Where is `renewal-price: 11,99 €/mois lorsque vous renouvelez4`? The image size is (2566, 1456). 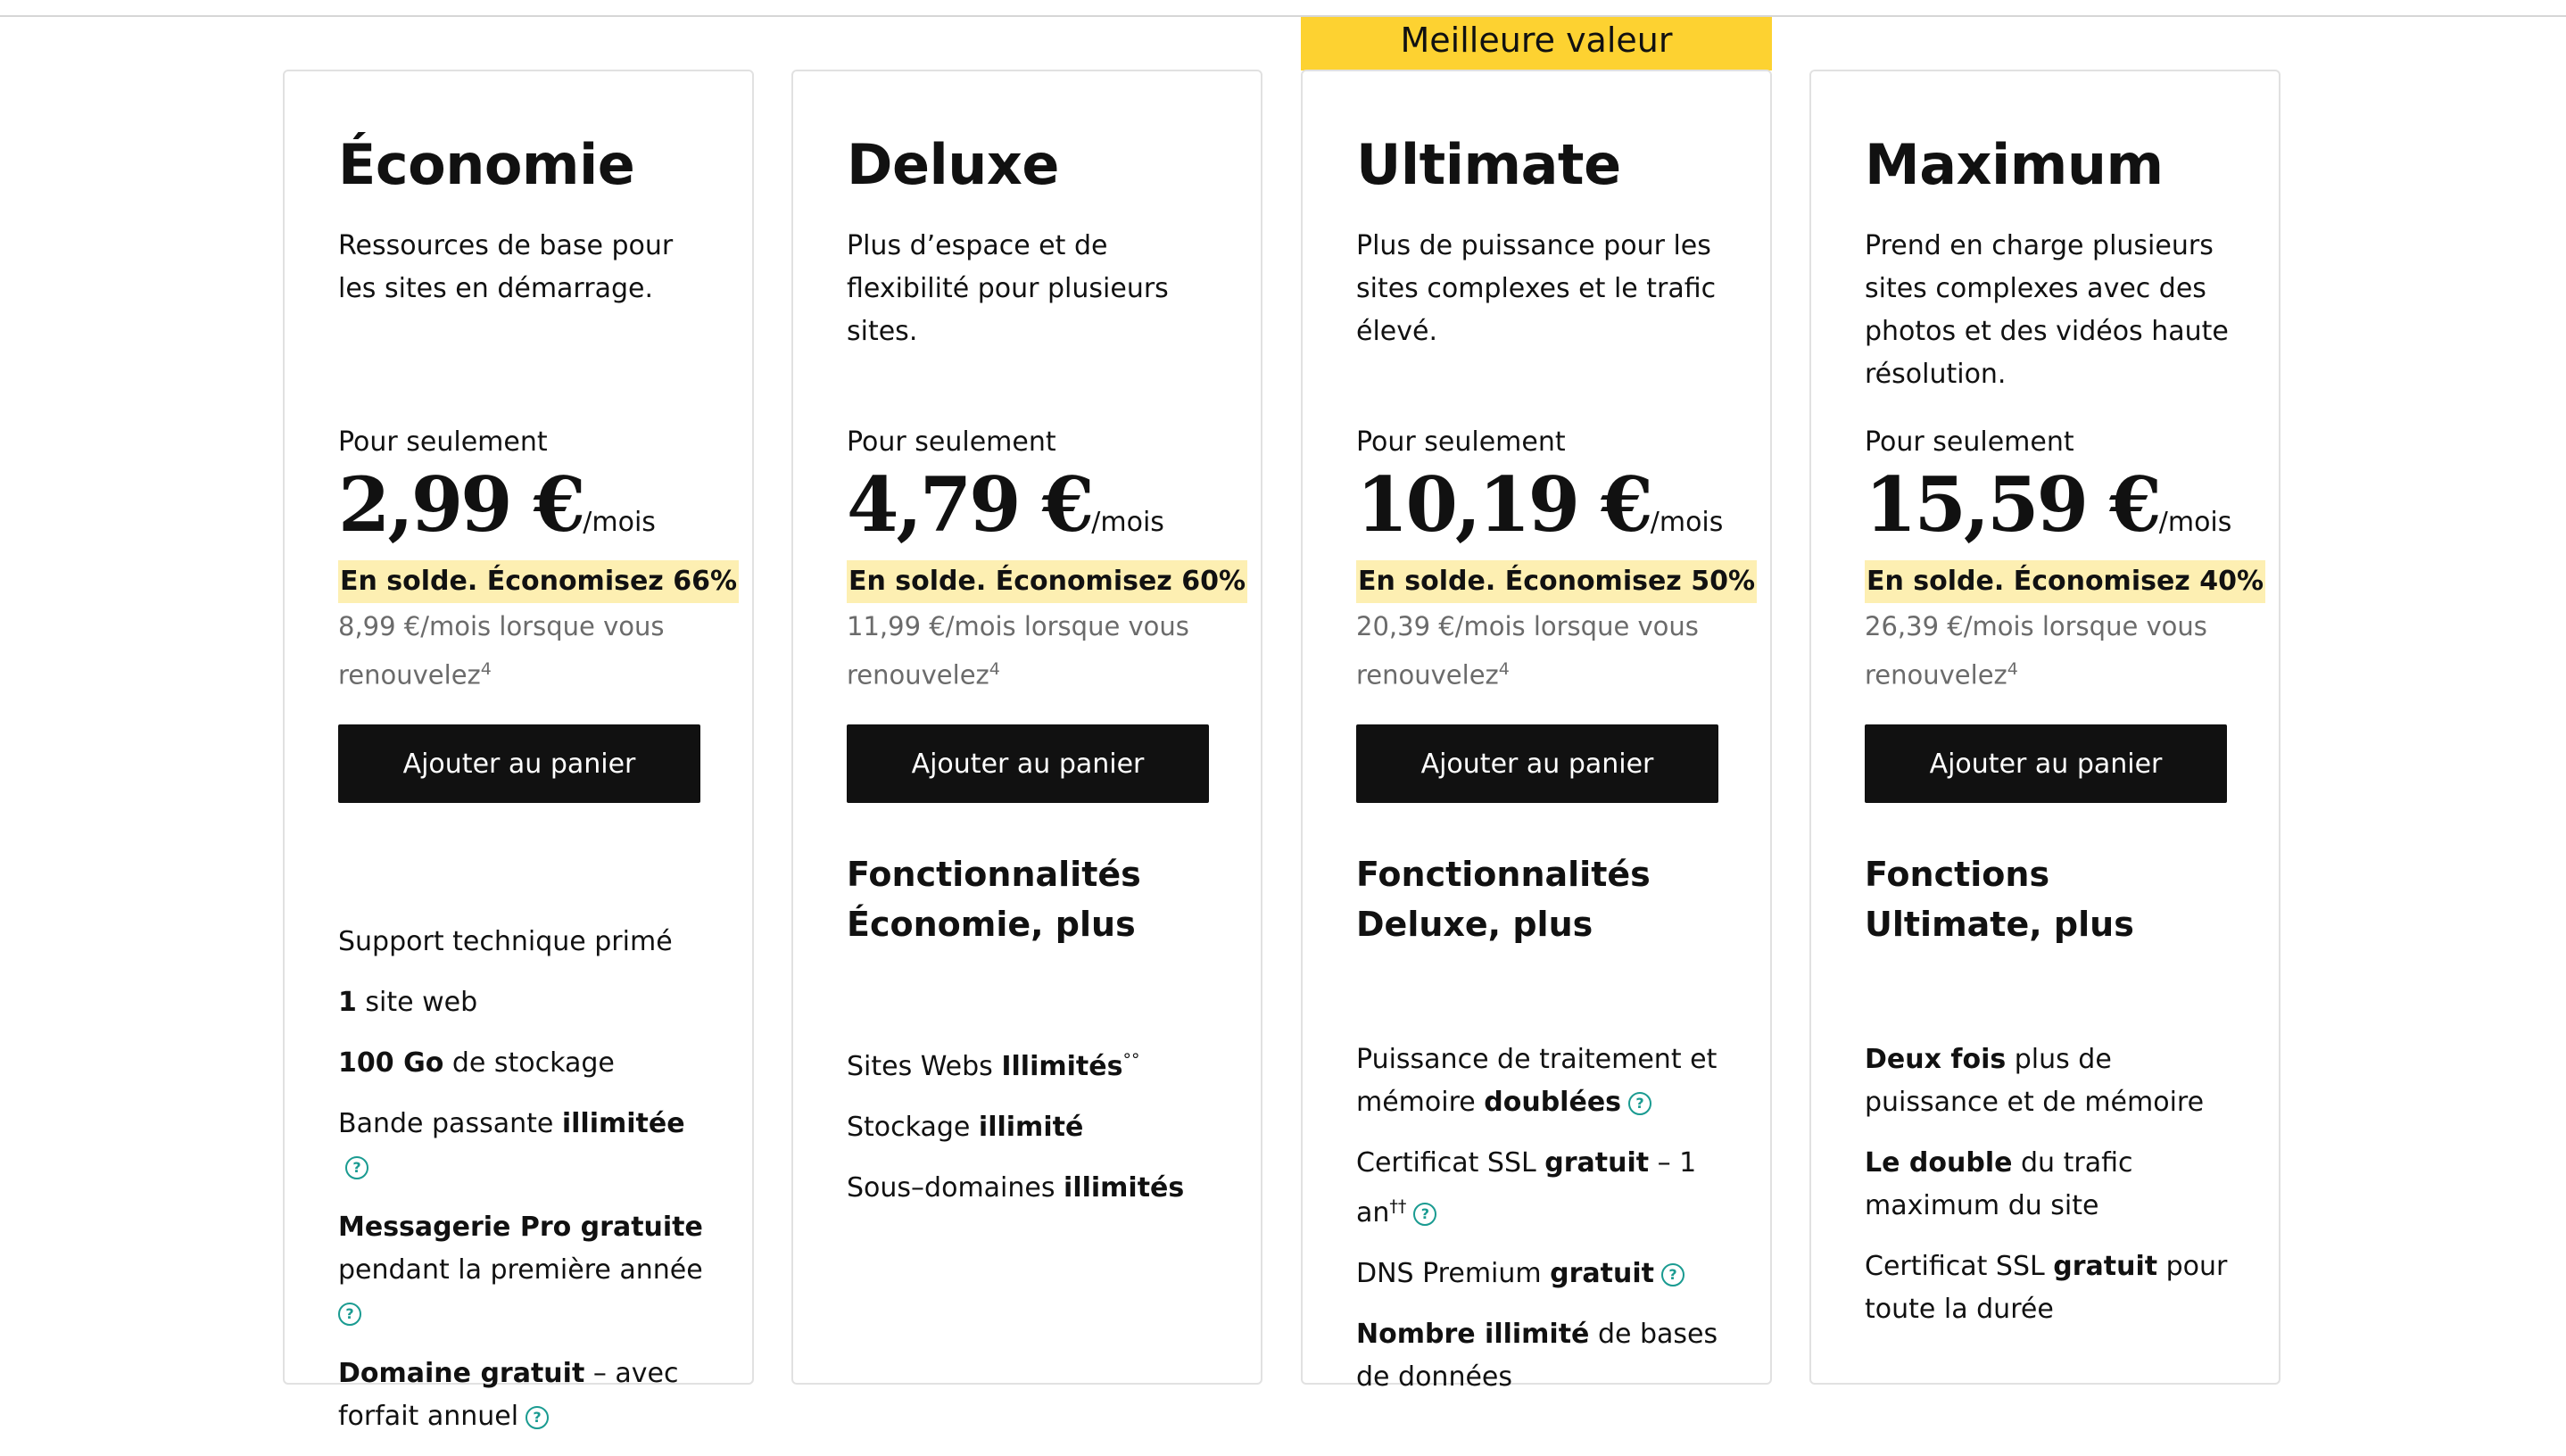
renewal-price: 11,99 €/mois lorsque vous renouvelez4 is located at coordinates (1018, 651).